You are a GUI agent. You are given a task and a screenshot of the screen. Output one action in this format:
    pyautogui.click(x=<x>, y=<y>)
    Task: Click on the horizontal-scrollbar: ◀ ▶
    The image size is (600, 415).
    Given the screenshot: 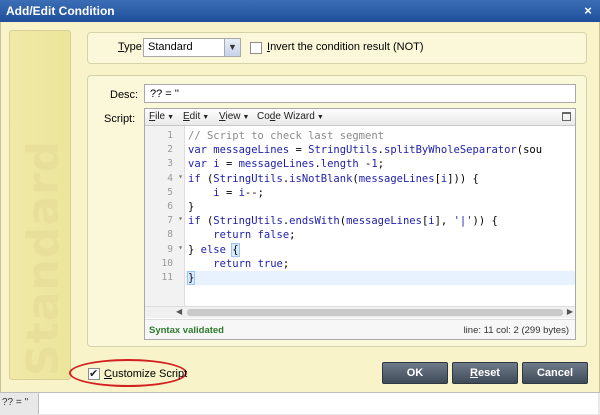 What is the action you would take?
    pyautogui.click(x=360, y=312)
    